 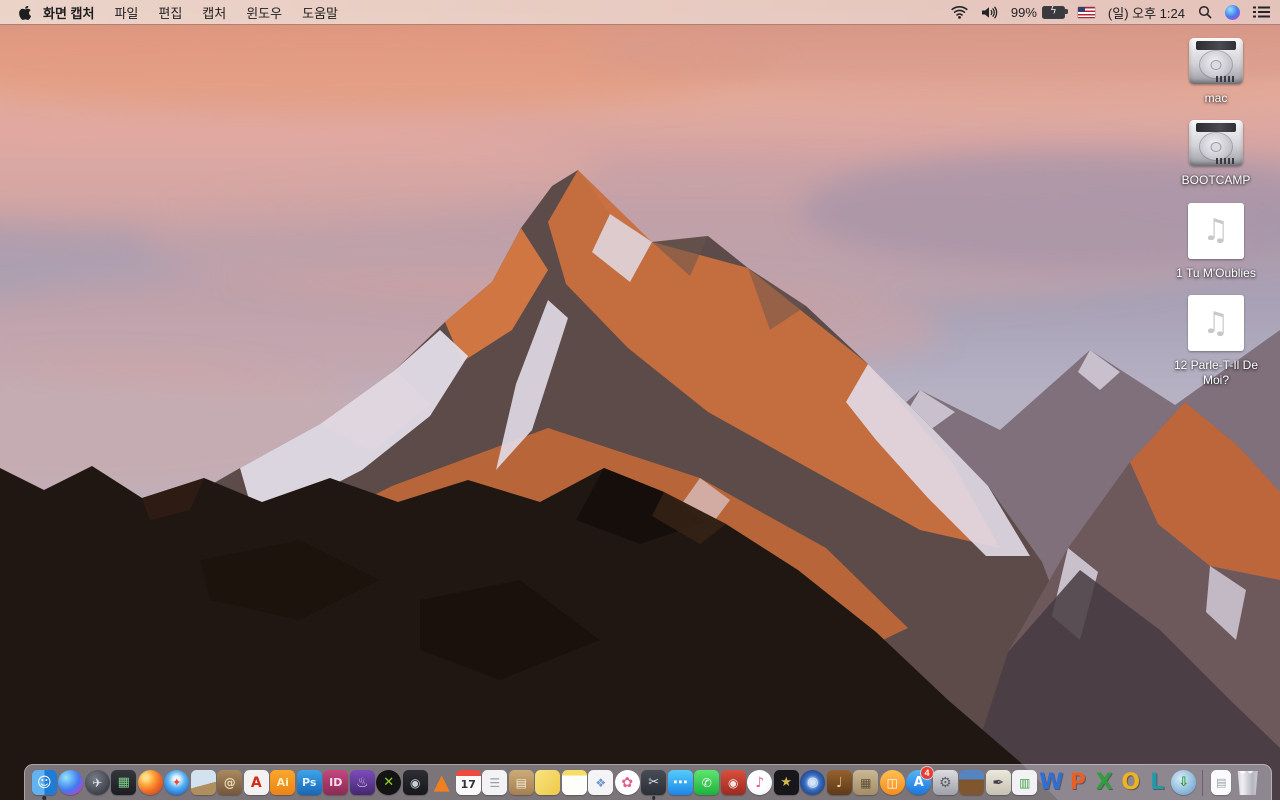 I want to click on keynote-dock-icon, so click(x=972, y=783).